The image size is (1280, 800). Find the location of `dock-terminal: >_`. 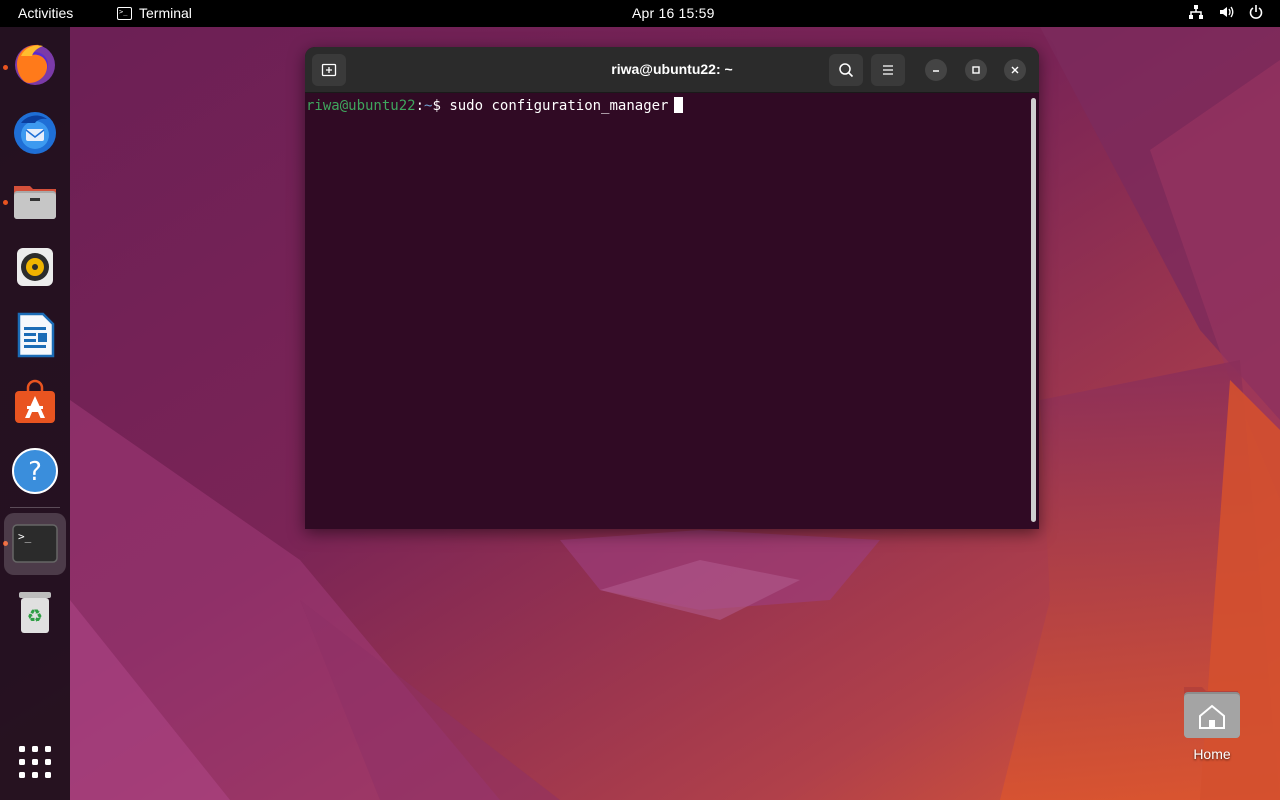

dock-terminal: >_ is located at coordinates (35, 544).